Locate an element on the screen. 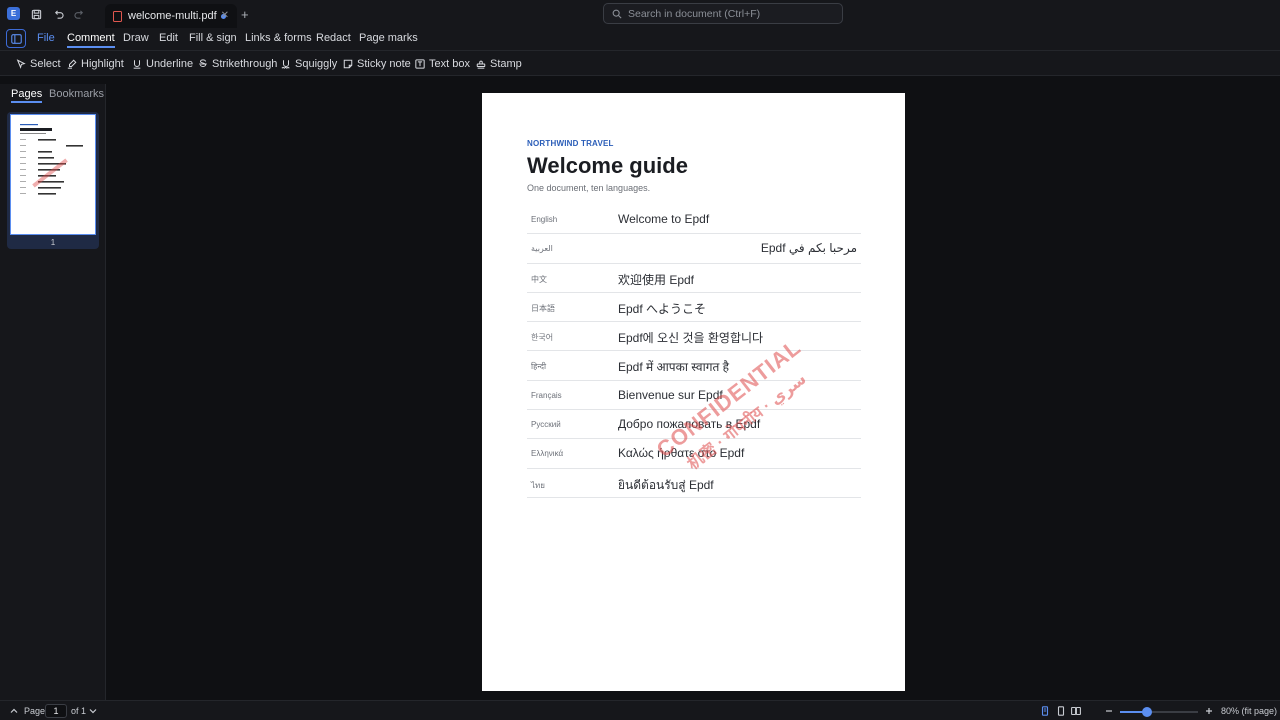 The image size is (1280, 720). new-tab-icon: + is located at coordinates (245, 14).